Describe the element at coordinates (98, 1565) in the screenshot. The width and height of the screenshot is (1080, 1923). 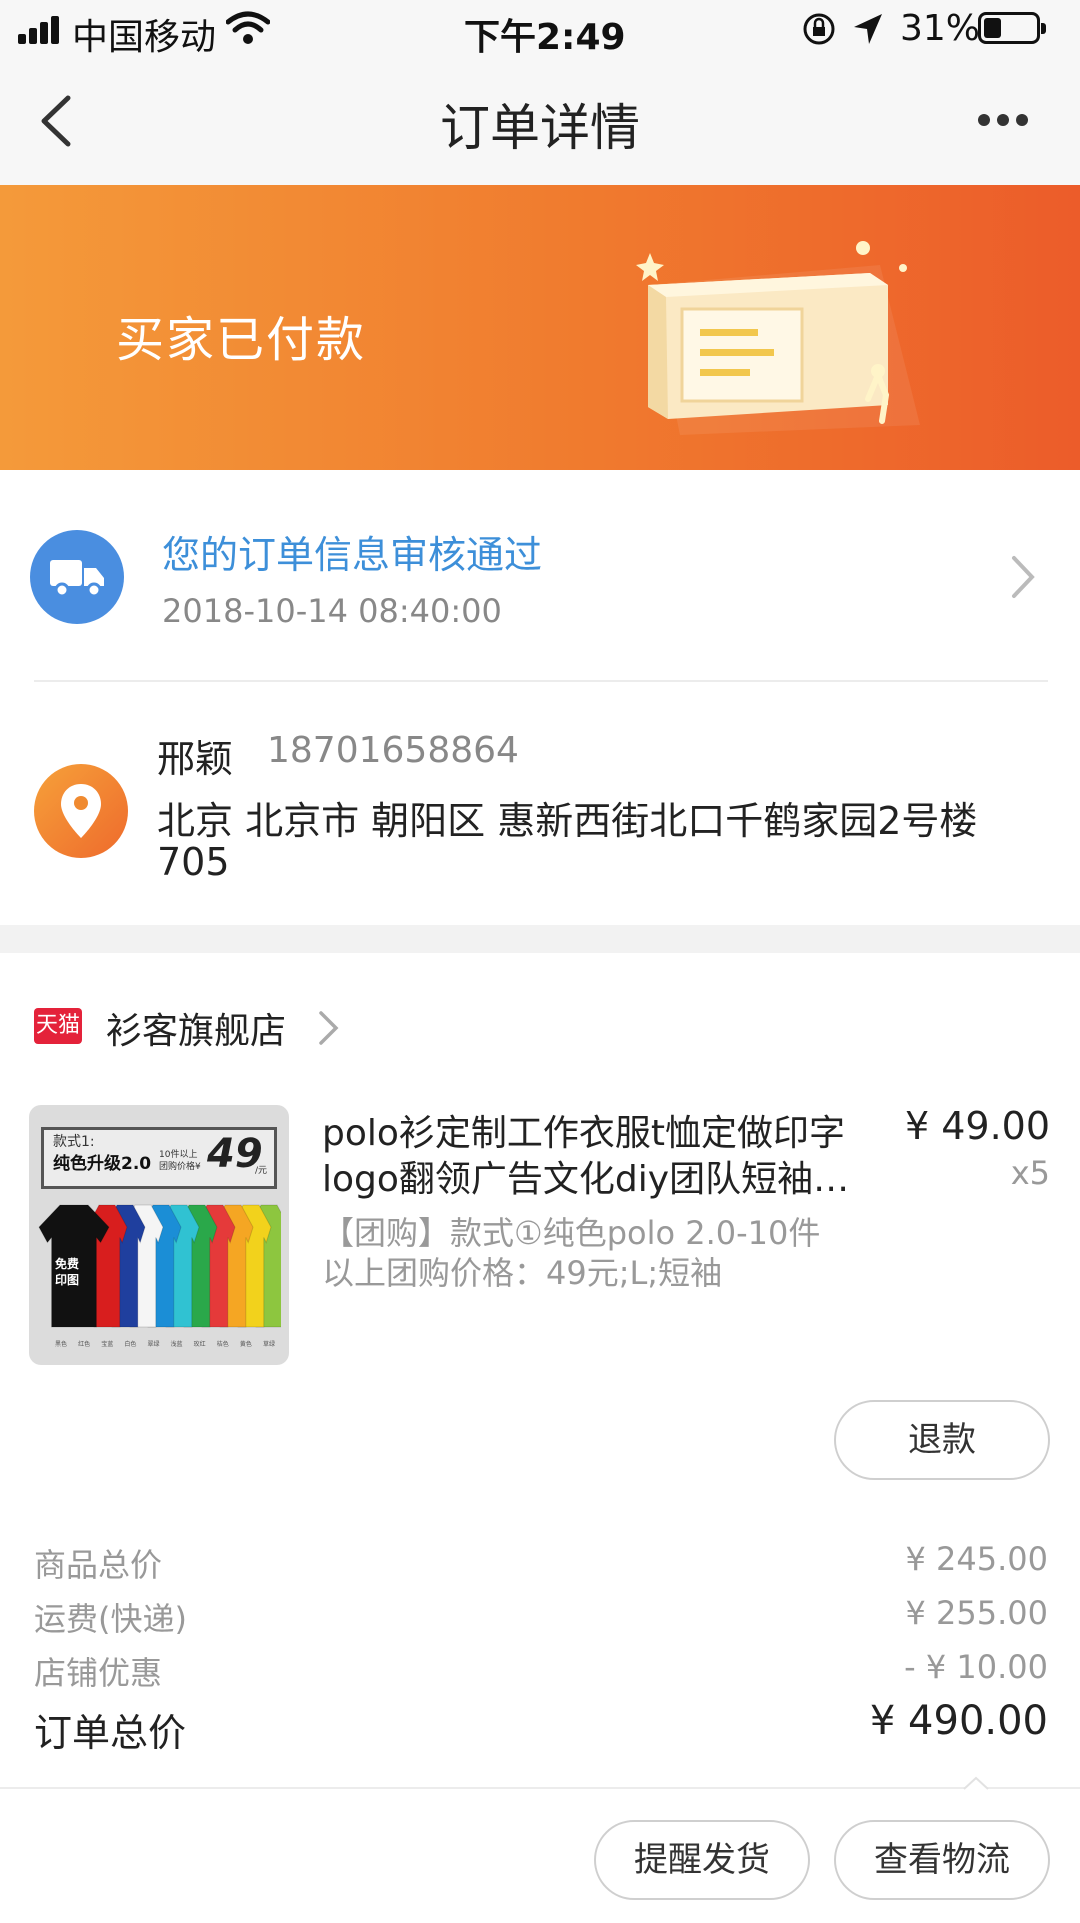
I see `summary-label: 商品总价` at that location.